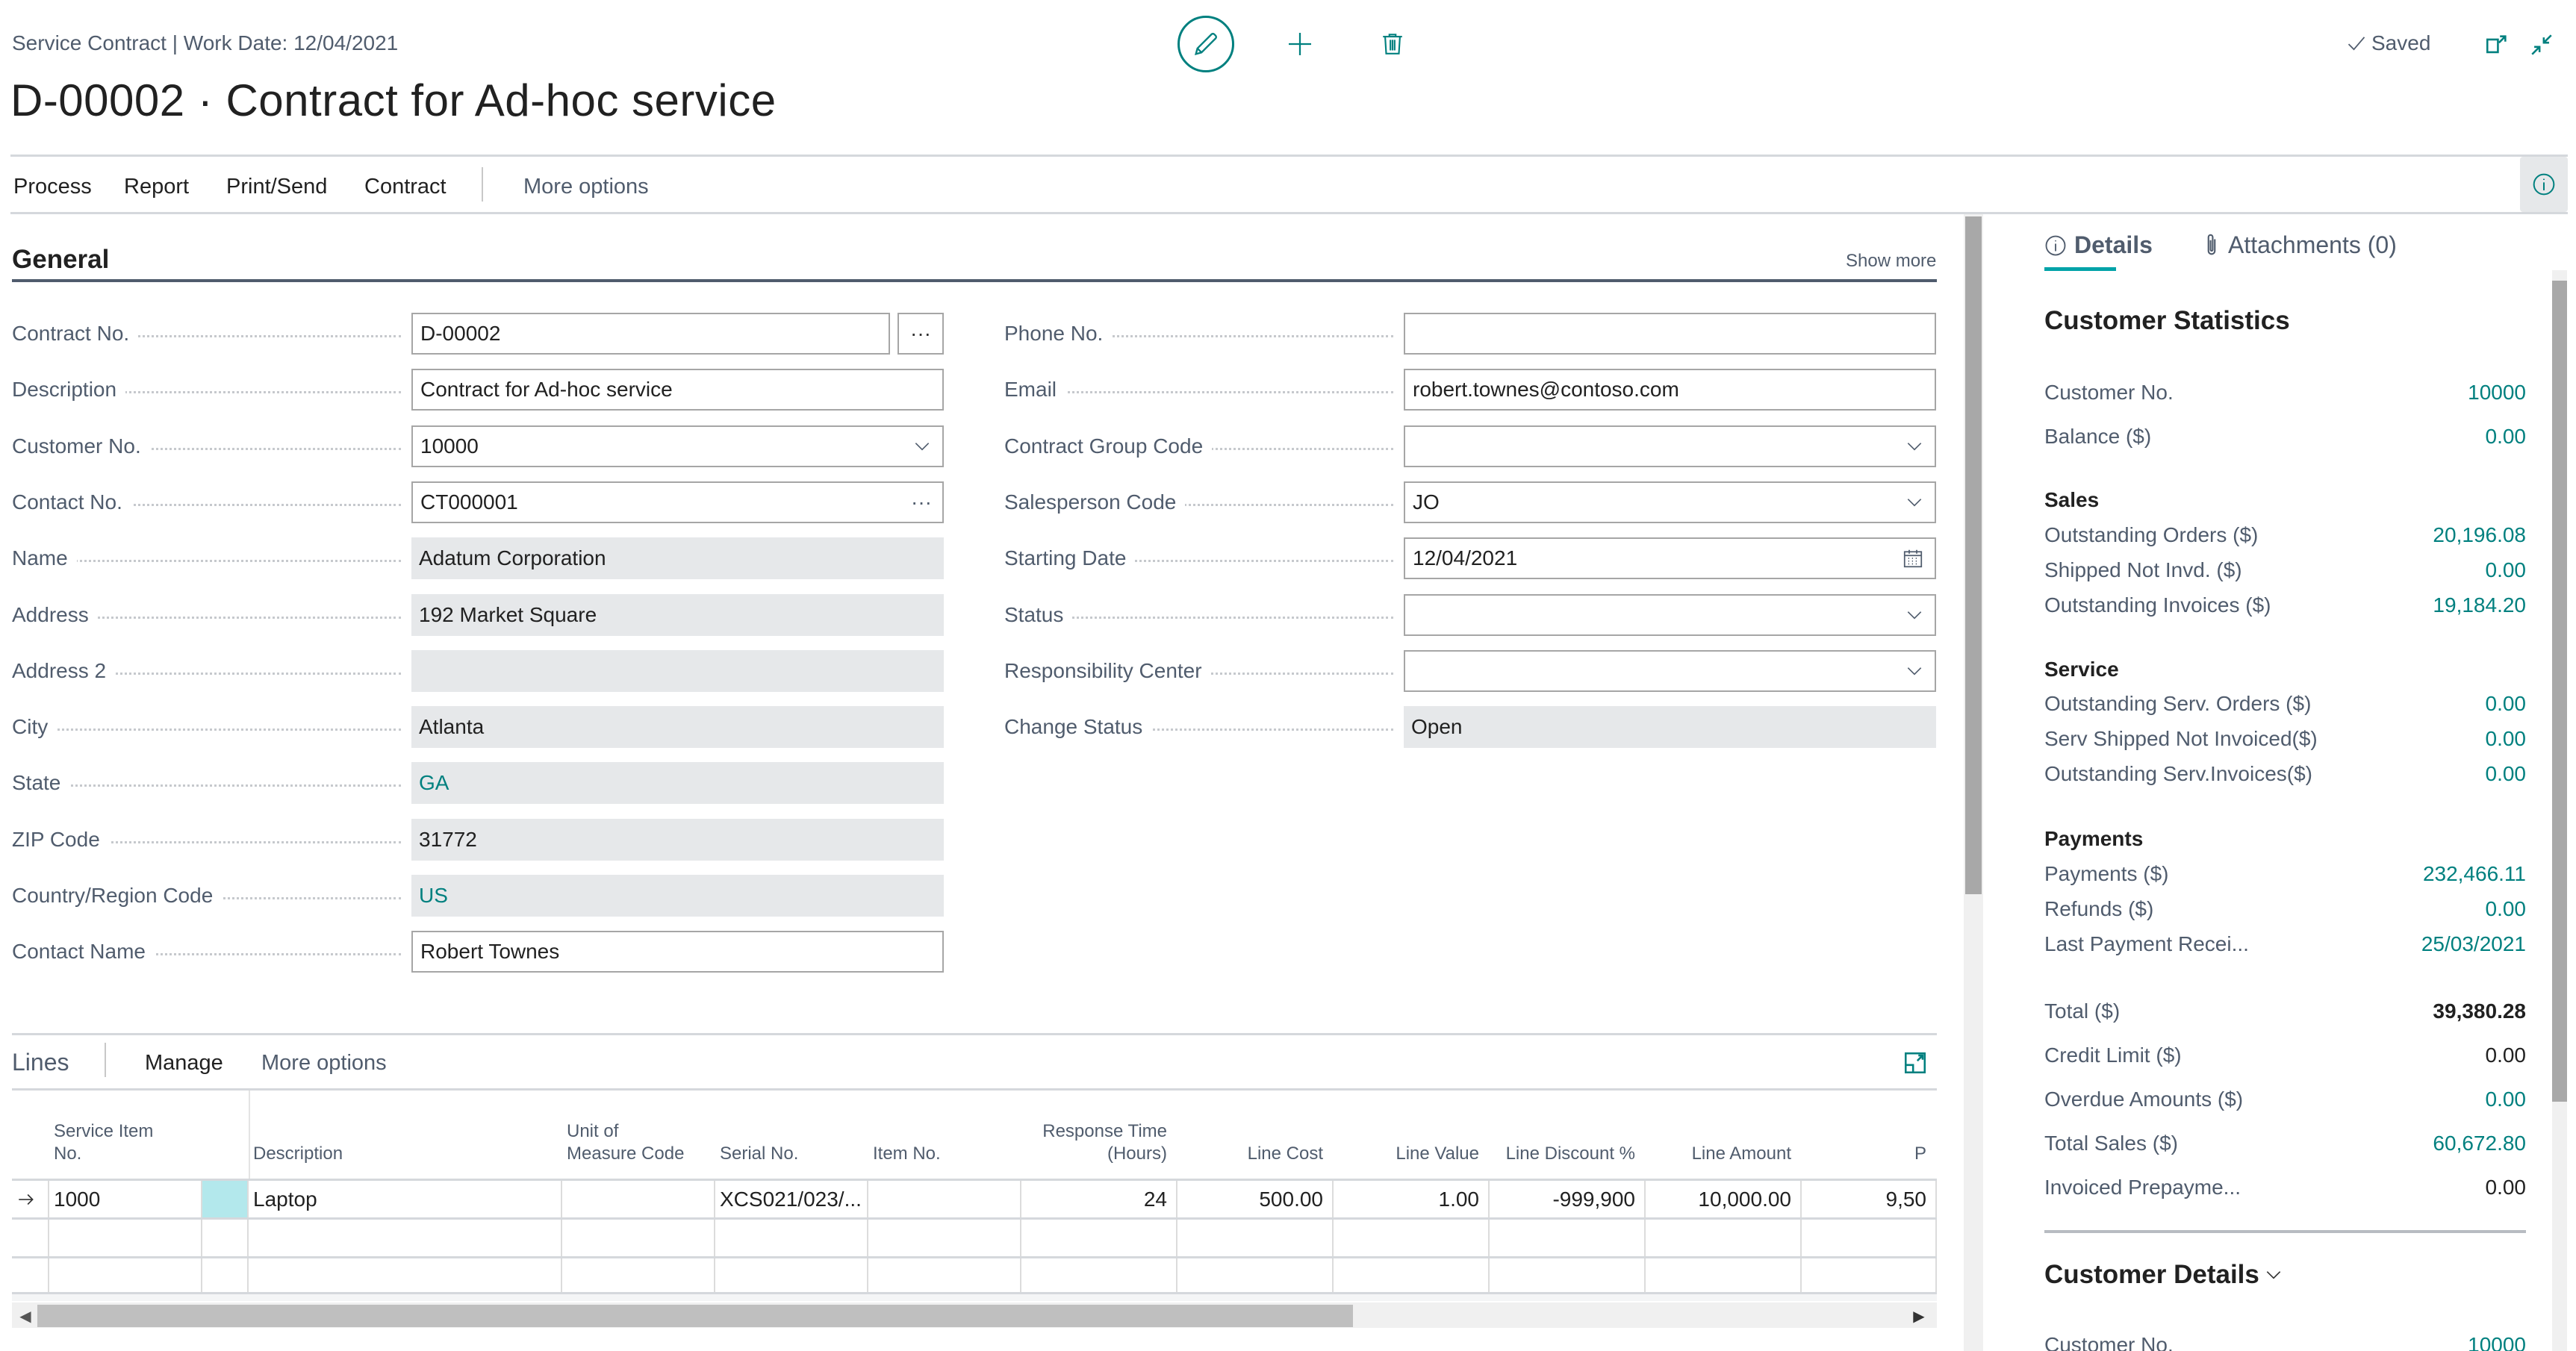  I want to click on cell-description: Laptop, so click(405, 1199).